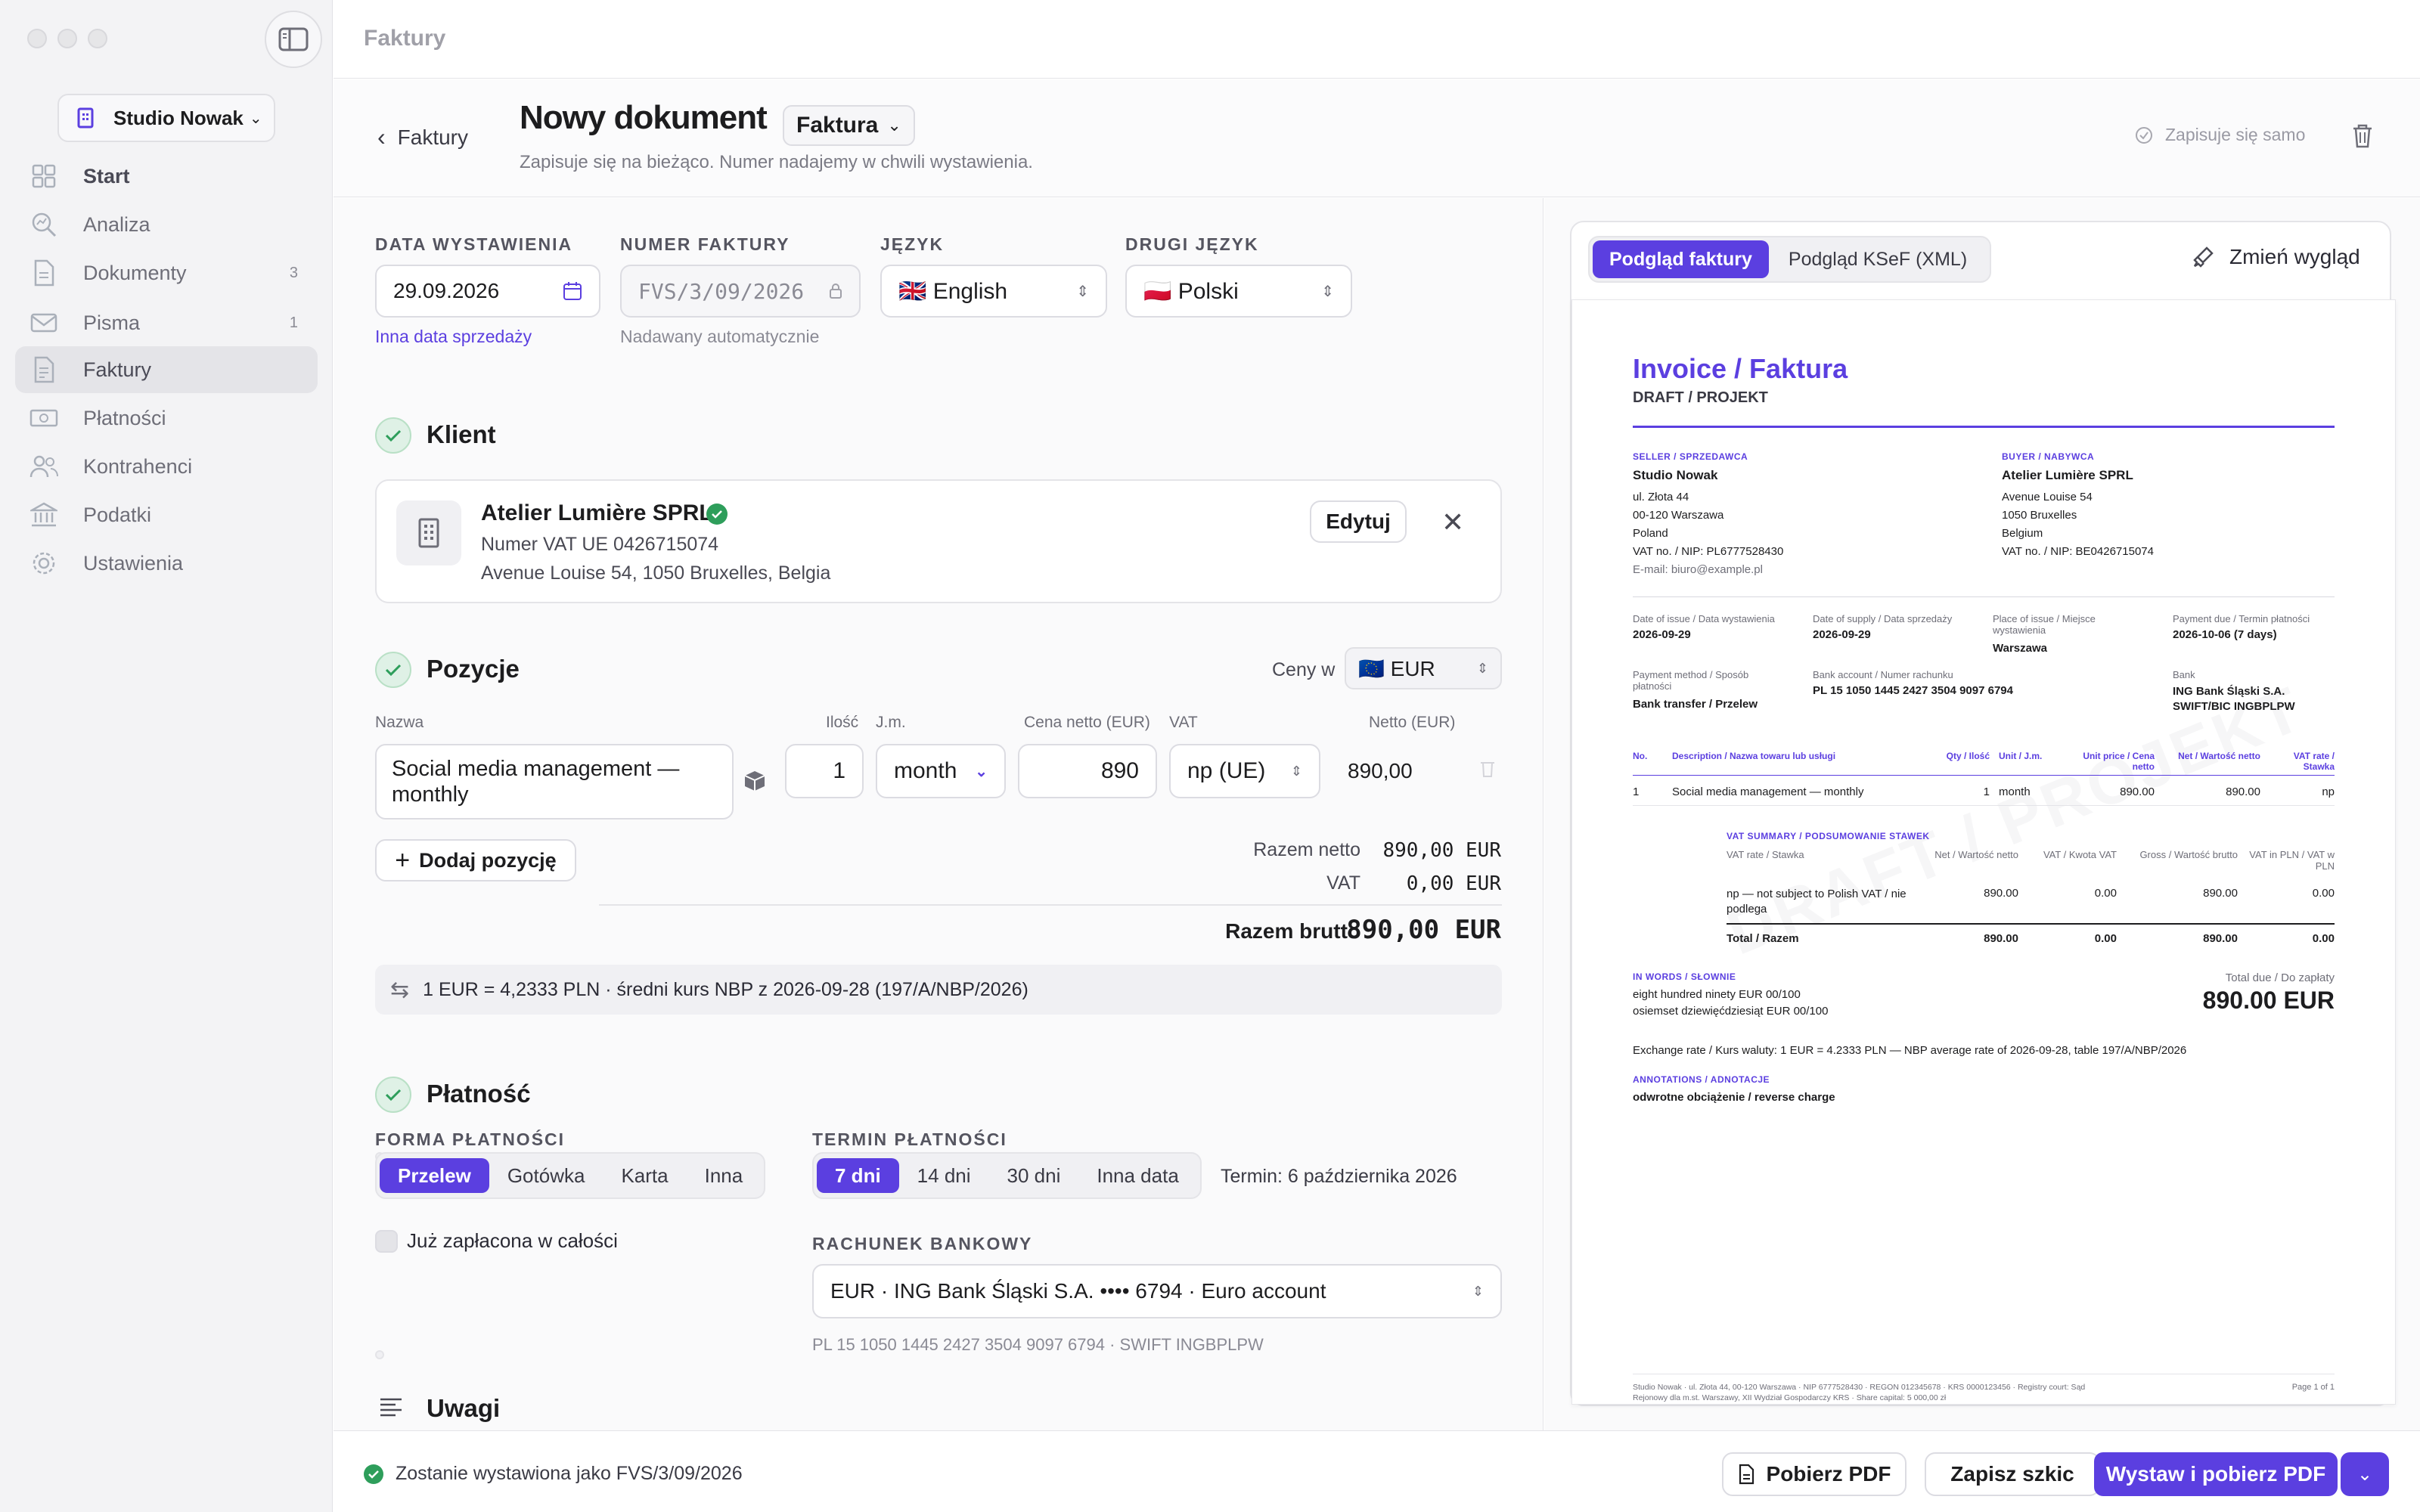  I want to click on item-unit-select: month ⌄, so click(941, 771).